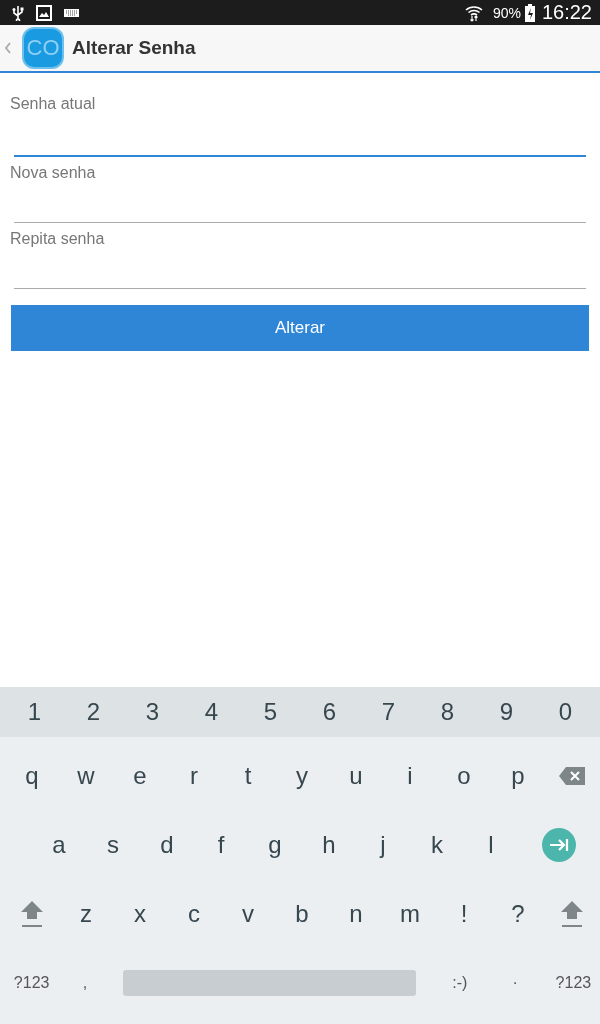 This screenshot has width=600, height=1024. What do you see at coordinates (275, 844) in the screenshot?
I see `keyboard-key: g` at bounding box center [275, 844].